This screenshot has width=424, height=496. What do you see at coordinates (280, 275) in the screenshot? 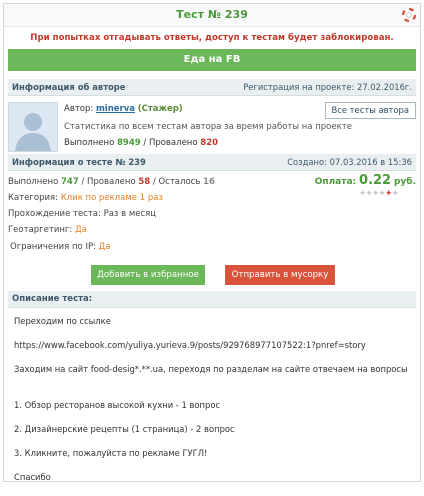
I see `send-trash-button: Отправить в мусорку` at bounding box center [280, 275].